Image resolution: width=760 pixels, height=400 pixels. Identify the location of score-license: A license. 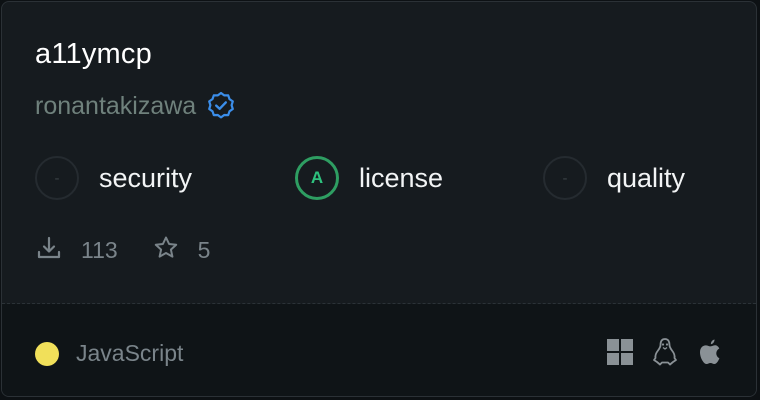
(369, 178).